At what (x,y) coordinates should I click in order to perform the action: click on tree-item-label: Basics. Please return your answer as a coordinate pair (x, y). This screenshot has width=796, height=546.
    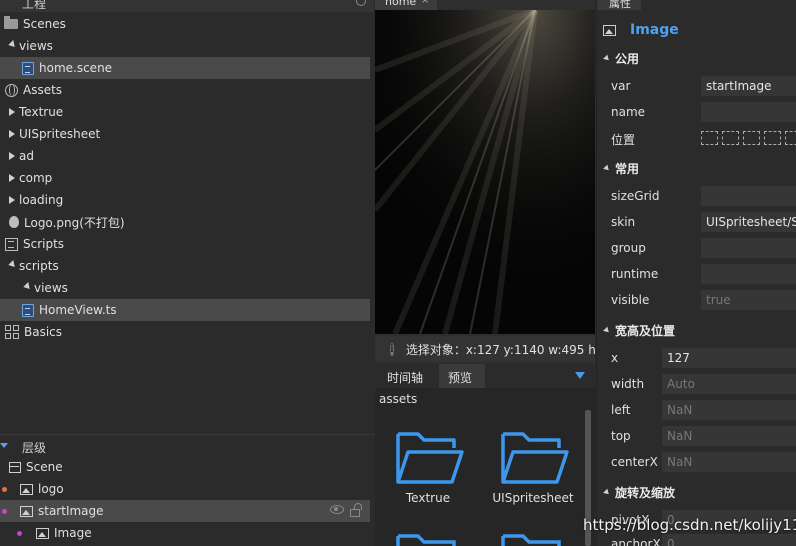
    Looking at the image, I should click on (43, 332).